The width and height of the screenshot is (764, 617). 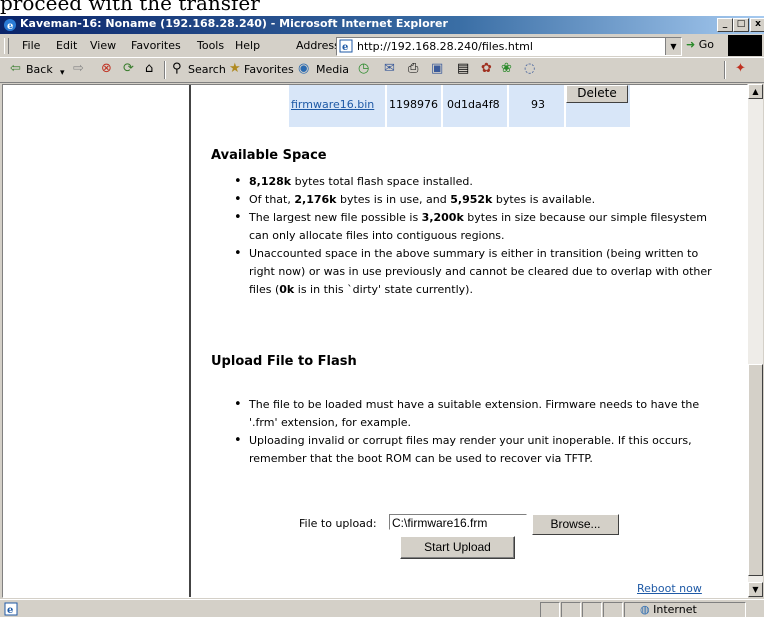 I want to click on zone-label: Internet, so click(x=675, y=609).